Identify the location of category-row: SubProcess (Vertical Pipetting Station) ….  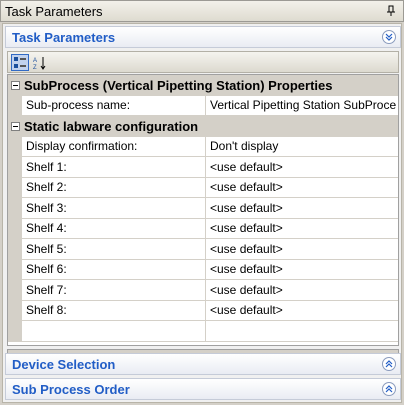
(203, 85).